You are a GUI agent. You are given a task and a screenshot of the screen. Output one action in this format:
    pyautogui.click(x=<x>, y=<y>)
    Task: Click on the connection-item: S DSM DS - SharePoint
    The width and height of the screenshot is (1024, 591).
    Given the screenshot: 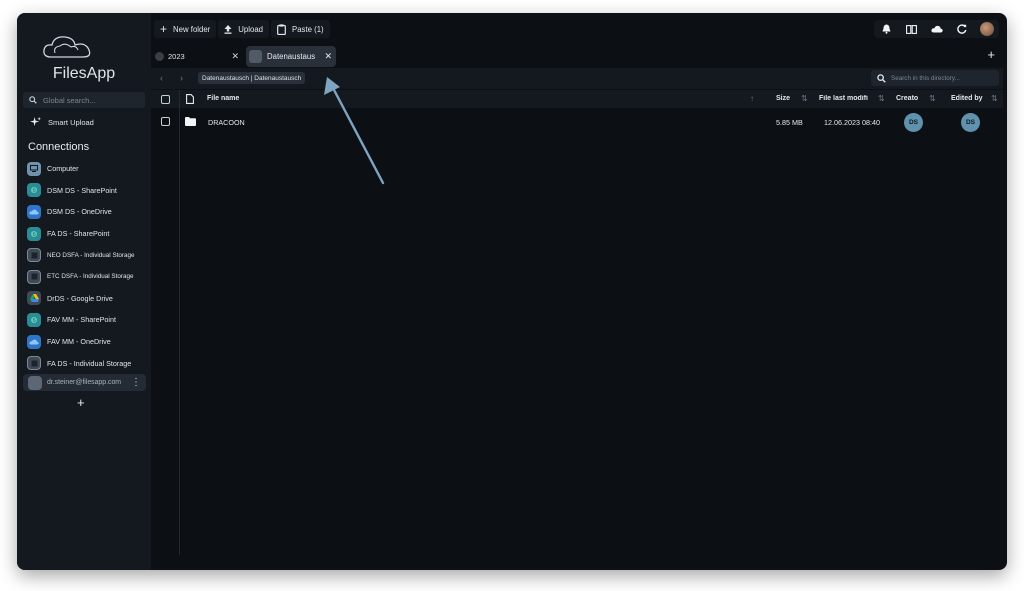 What is the action you would take?
    pyautogui.click(x=88, y=191)
    